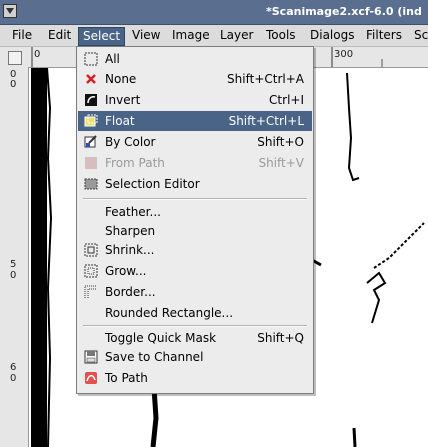 The height and width of the screenshot is (447, 428). I want to click on ruler-corner, so click(14, 57).